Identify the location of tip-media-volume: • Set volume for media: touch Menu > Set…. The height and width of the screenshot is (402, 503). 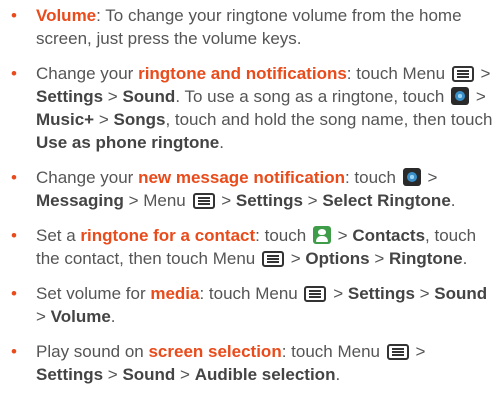
(251, 305).